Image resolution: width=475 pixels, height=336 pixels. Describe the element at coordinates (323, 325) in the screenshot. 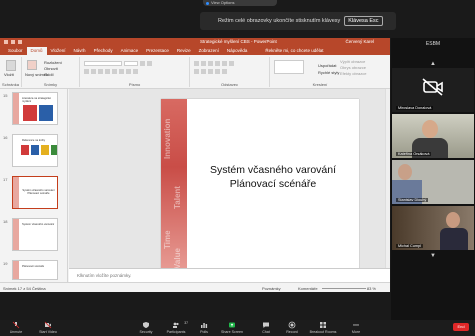

I see `breakout-rooms-icon` at that location.